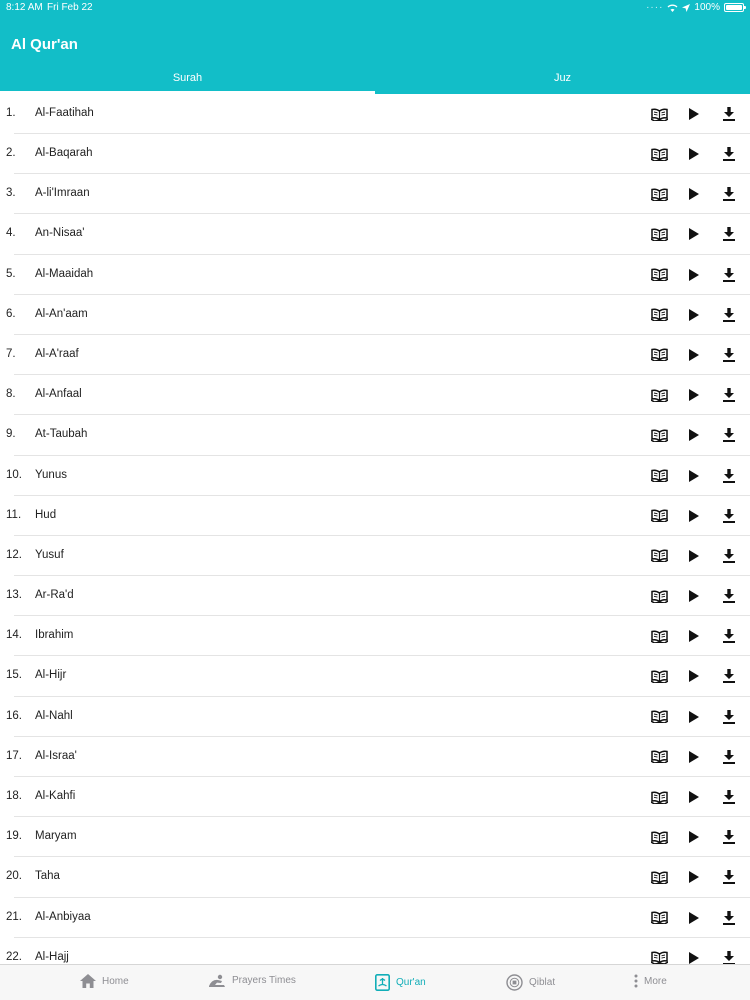  I want to click on list-item: 10. Yunus, so click(378, 476).